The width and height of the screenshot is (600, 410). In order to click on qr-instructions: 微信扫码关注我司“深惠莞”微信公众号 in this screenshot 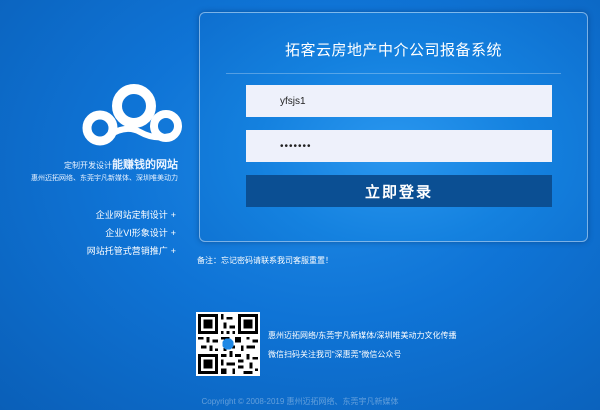, I will do `click(335, 354)`.